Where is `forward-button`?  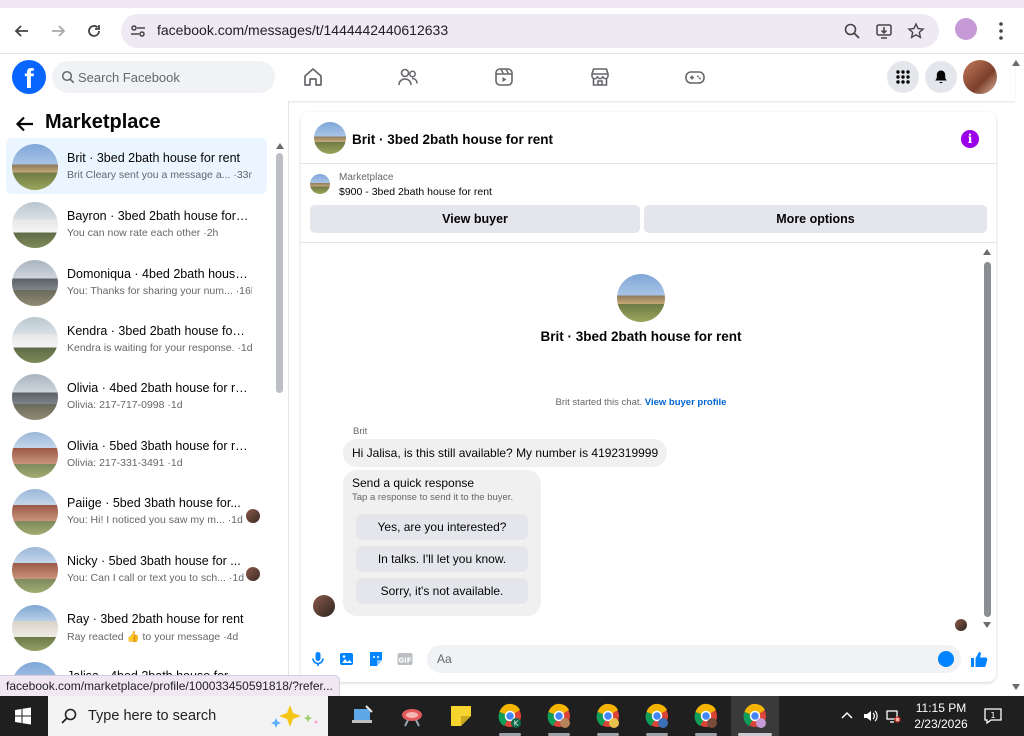 forward-button is located at coordinates (58, 31).